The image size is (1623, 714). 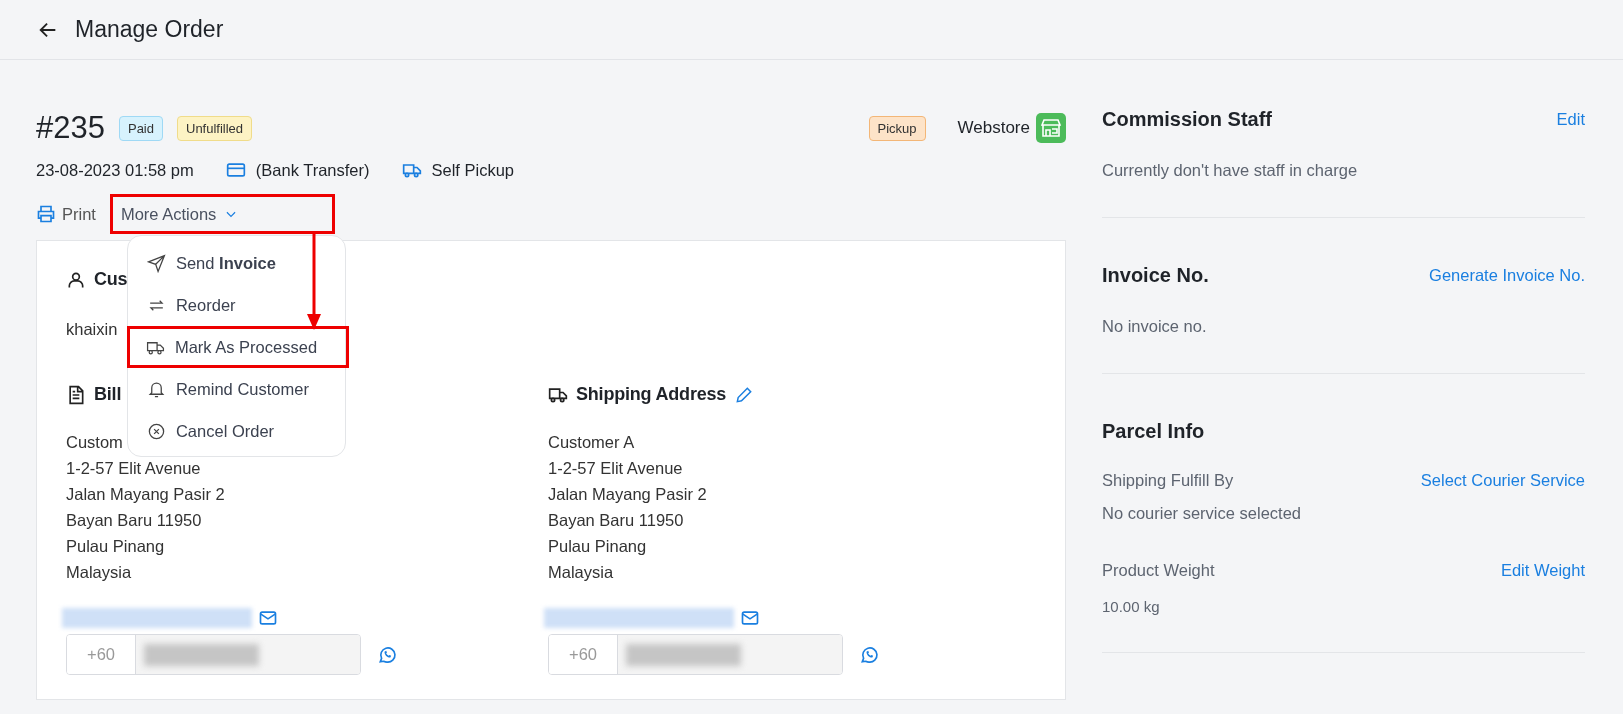 I want to click on action-link: Generate Invoice No., so click(x=1507, y=275).